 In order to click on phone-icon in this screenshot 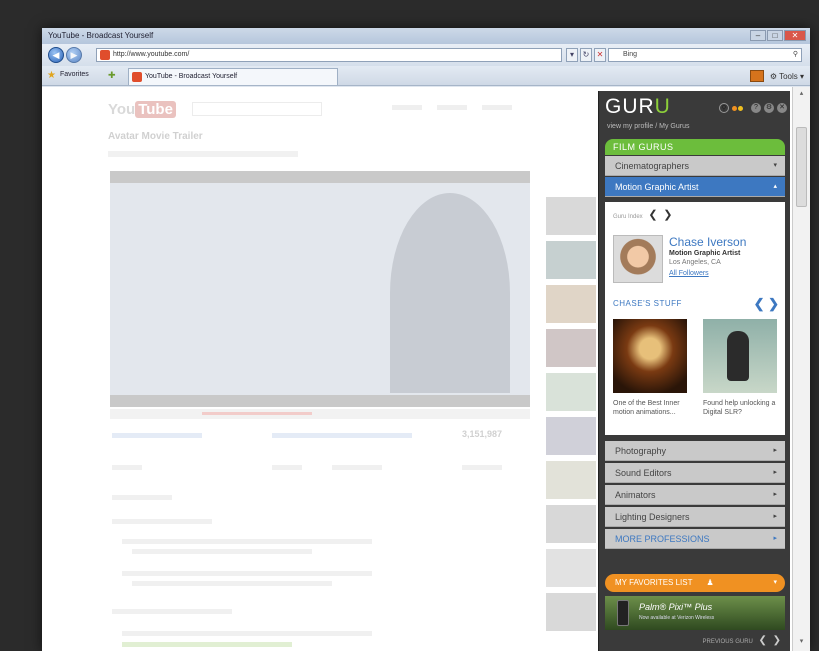, I will do `click(623, 613)`.